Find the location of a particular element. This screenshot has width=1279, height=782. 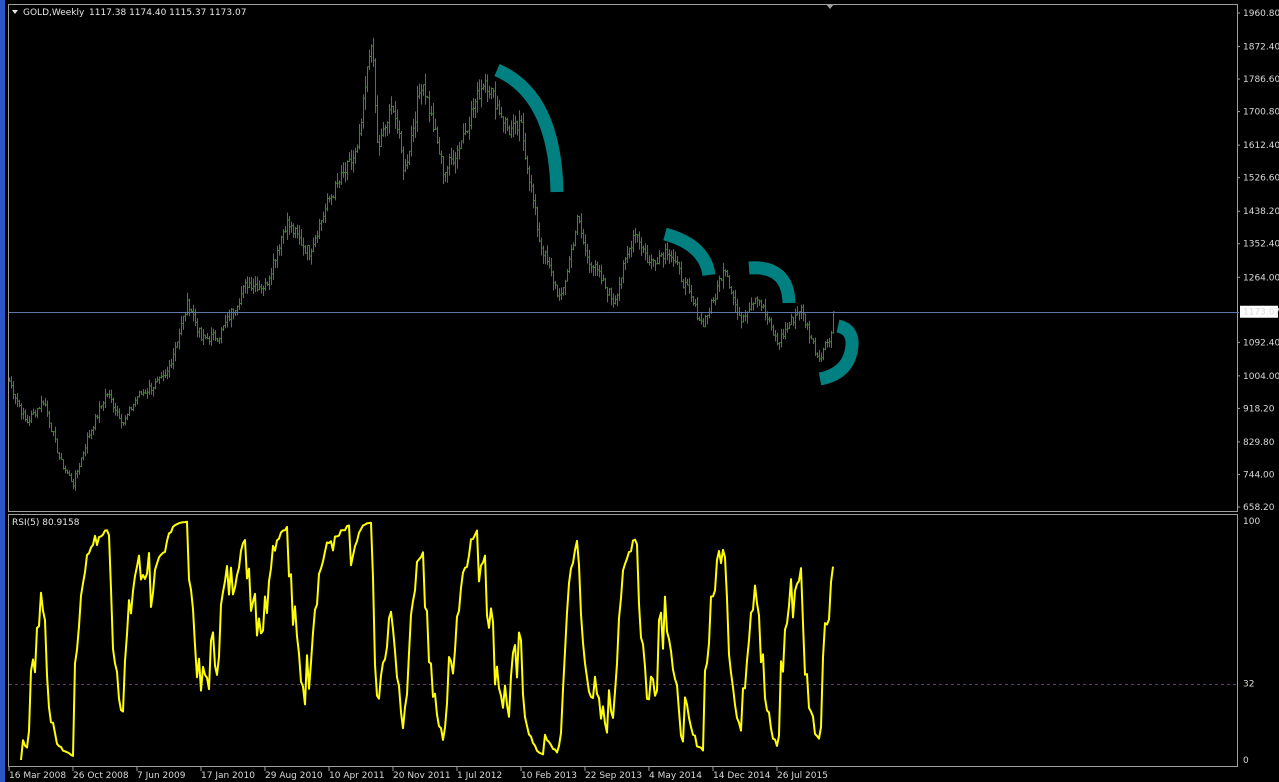

rsi-tick-label: 0 is located at coordinates (1246, 761).